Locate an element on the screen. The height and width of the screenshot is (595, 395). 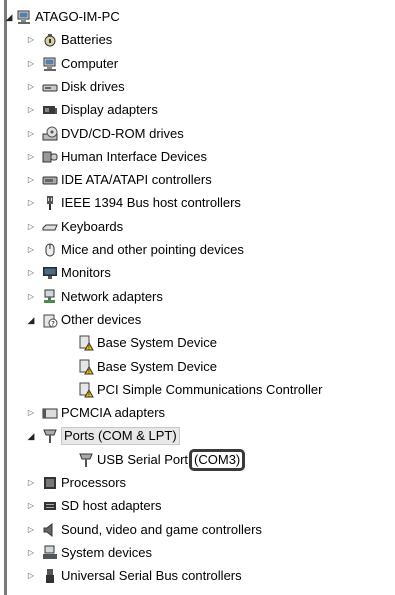
tree-item-label: Network adapters is located at coordinates (112, 297).